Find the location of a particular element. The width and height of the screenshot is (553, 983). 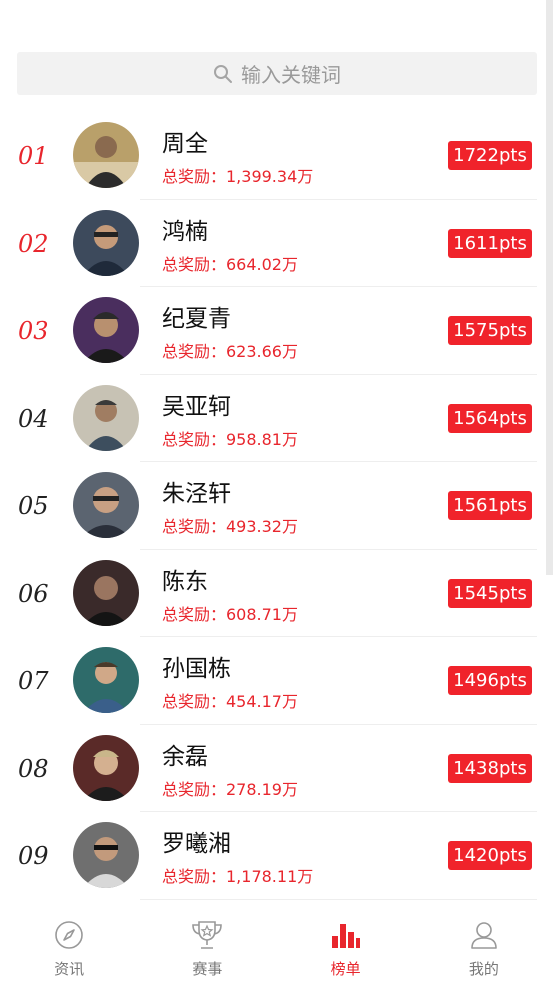

tab-profile: 我的 is located at coordinates (484, 944).